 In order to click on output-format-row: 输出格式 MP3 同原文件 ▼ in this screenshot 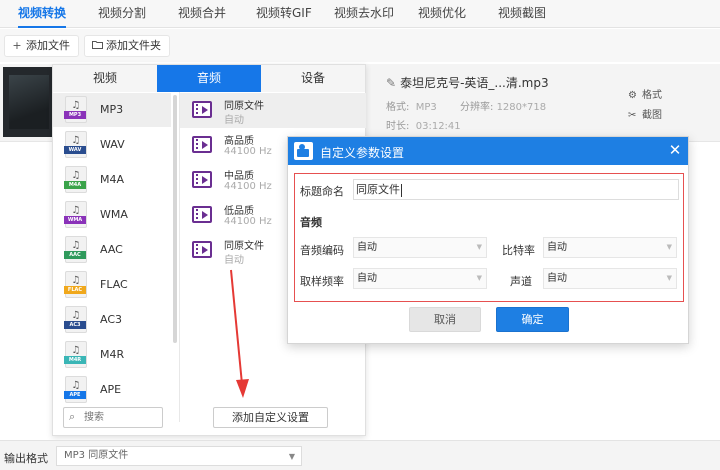, I will do `click(360, 455)`.